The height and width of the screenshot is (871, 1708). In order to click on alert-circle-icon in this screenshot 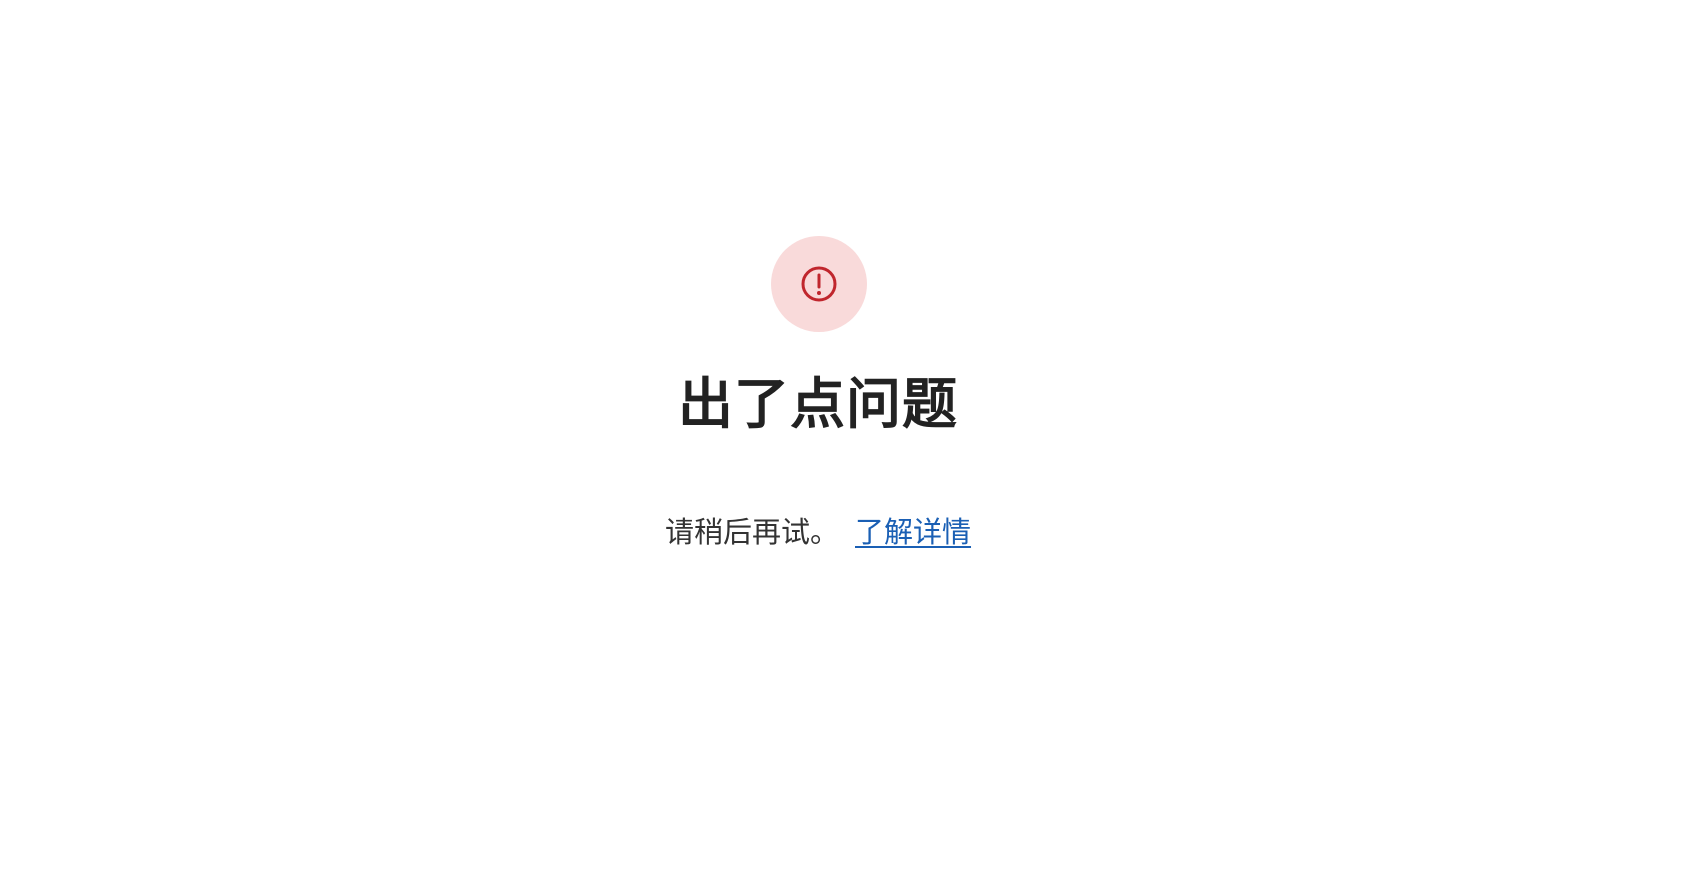, I will do `click(819, 284)`.